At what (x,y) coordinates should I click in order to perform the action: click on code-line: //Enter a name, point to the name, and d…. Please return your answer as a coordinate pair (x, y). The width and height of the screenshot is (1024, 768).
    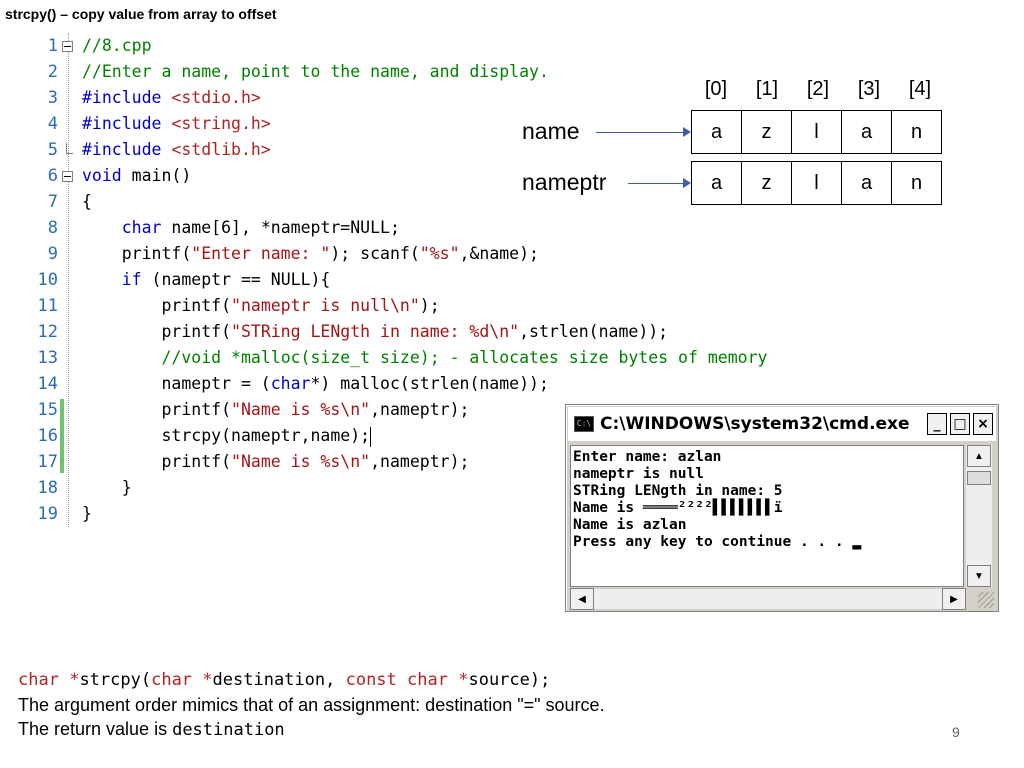
    Looking at the image, I should click on (315, 72).